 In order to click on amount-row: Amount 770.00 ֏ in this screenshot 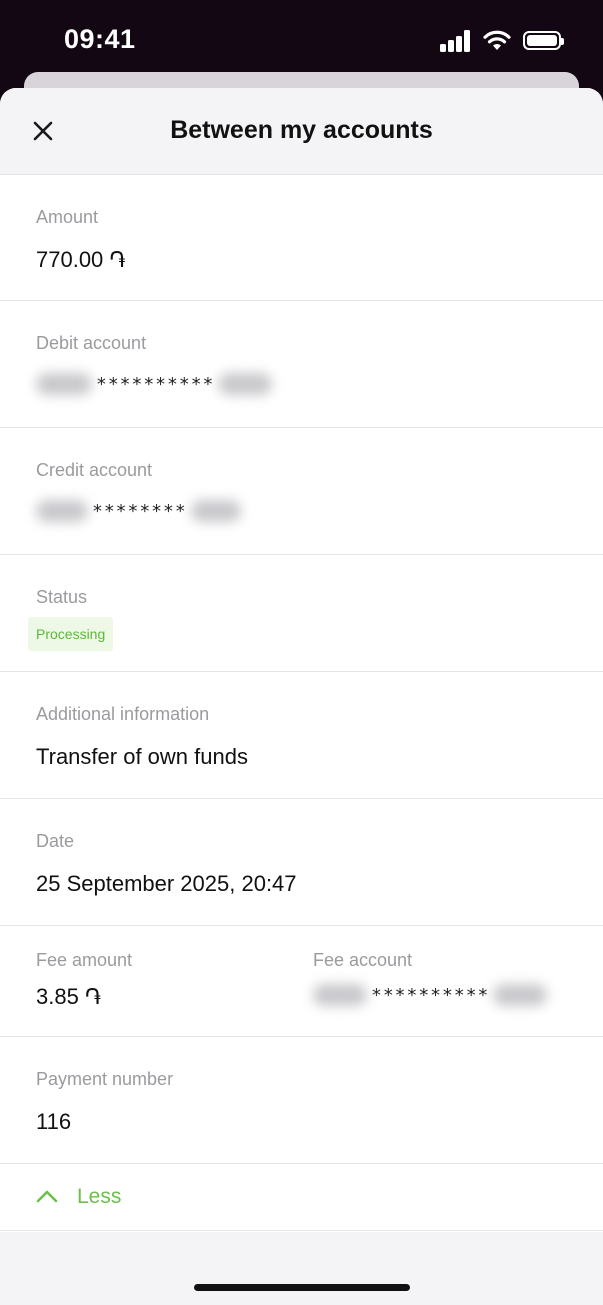, I will do `click(301, 238)`.